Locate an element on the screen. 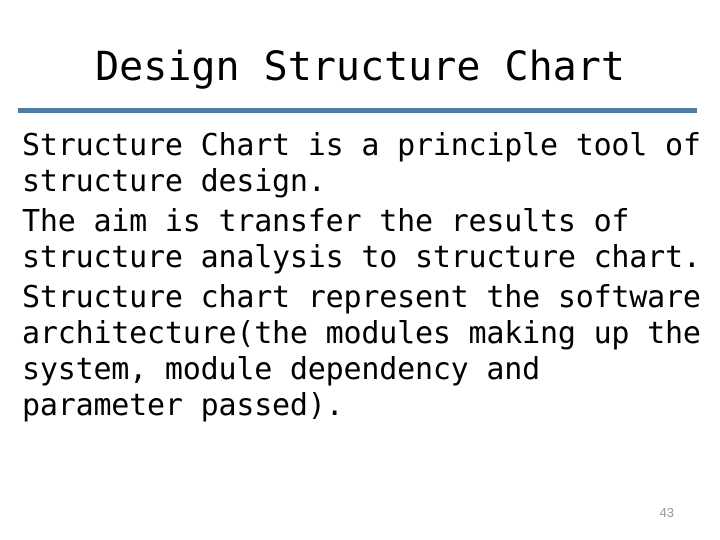 This screenshot has width=720, height=540. title-divider-rule is located at coordinates (357, 110).